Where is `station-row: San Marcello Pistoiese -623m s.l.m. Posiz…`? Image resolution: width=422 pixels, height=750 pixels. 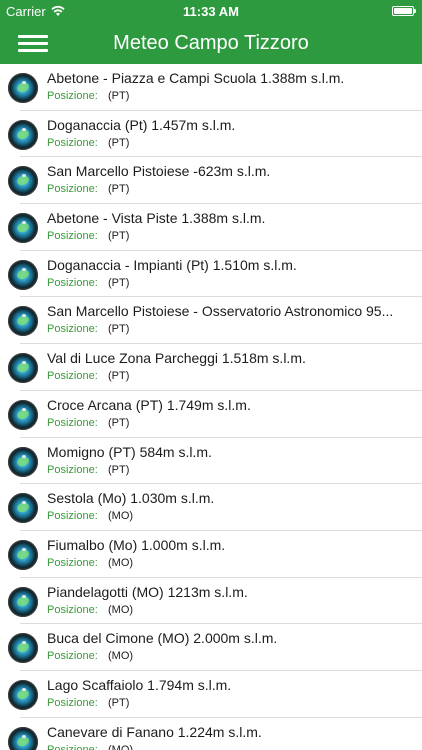
station-row: San Marcello Pistoiese -623m s.l.m. Posiz… is located at coordinates (211, 180).